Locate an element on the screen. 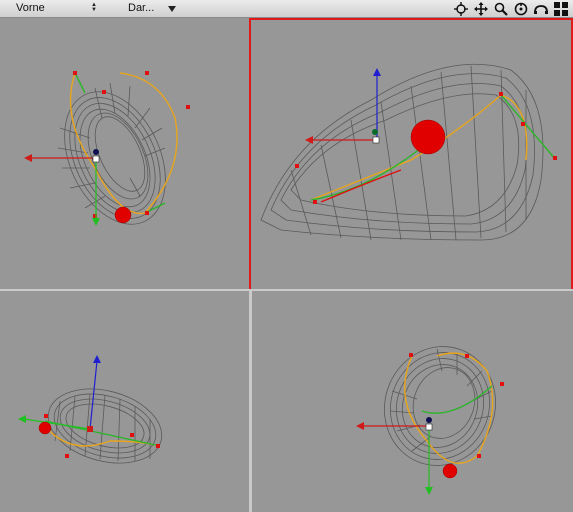 The width and height of the screenshot is (573, 512). move-icon is located at coordinates (481, 9).